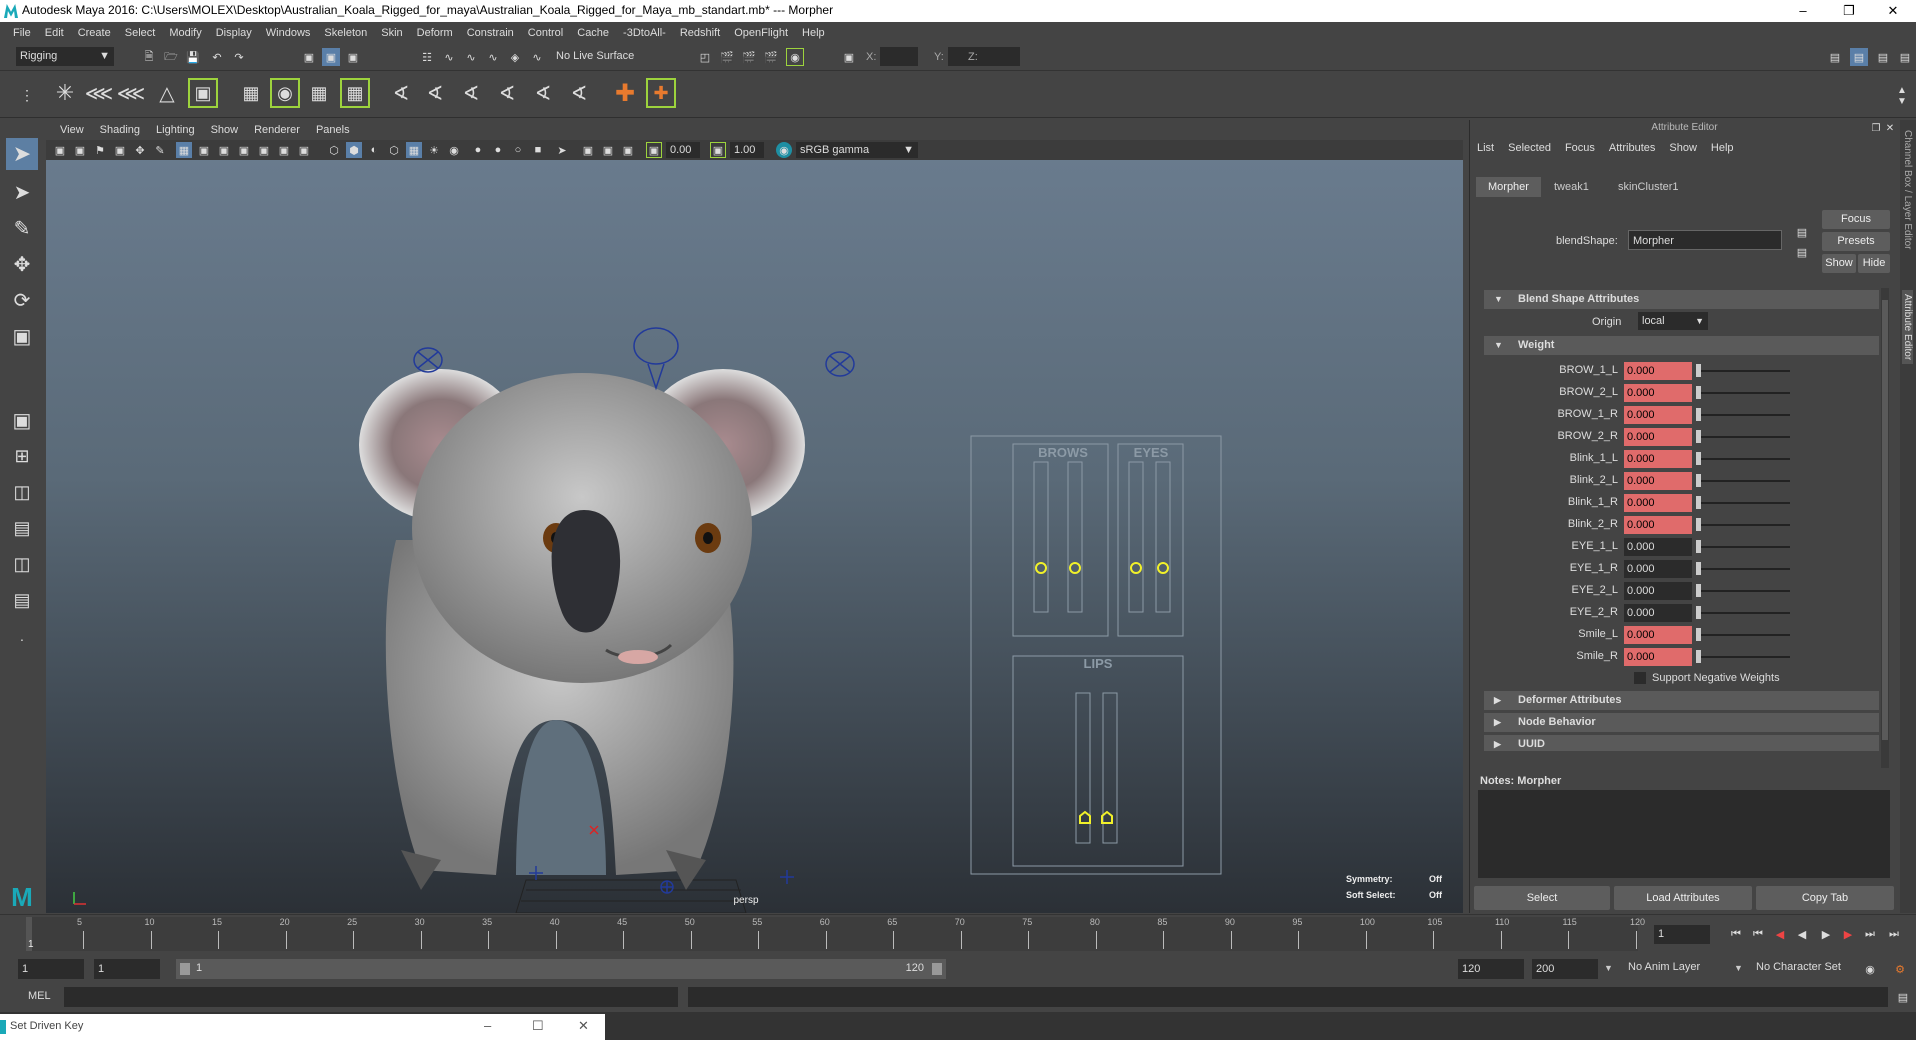 The height and width of the screenshot is (1040, 1916). I want to click on maximize-button: ❐, so click(1849, 11).